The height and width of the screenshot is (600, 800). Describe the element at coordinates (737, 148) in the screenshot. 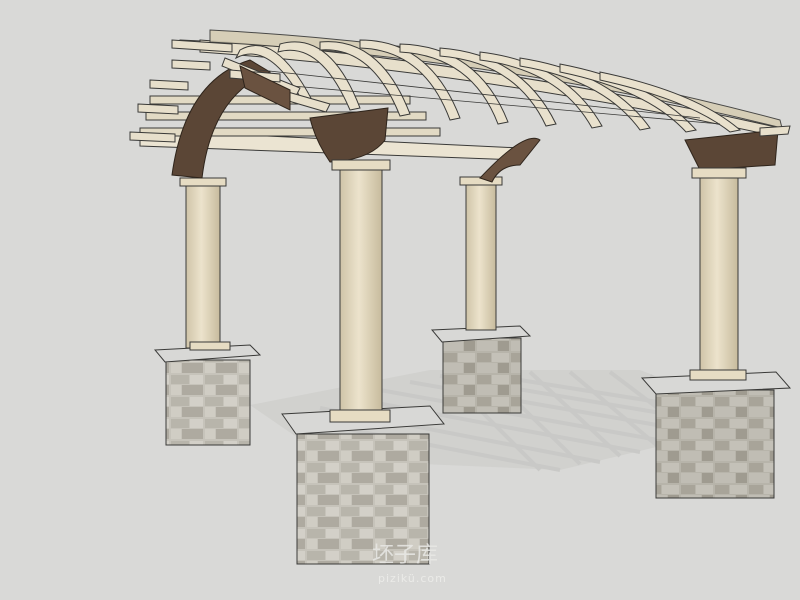

I see `right-dark-beam` at that location.